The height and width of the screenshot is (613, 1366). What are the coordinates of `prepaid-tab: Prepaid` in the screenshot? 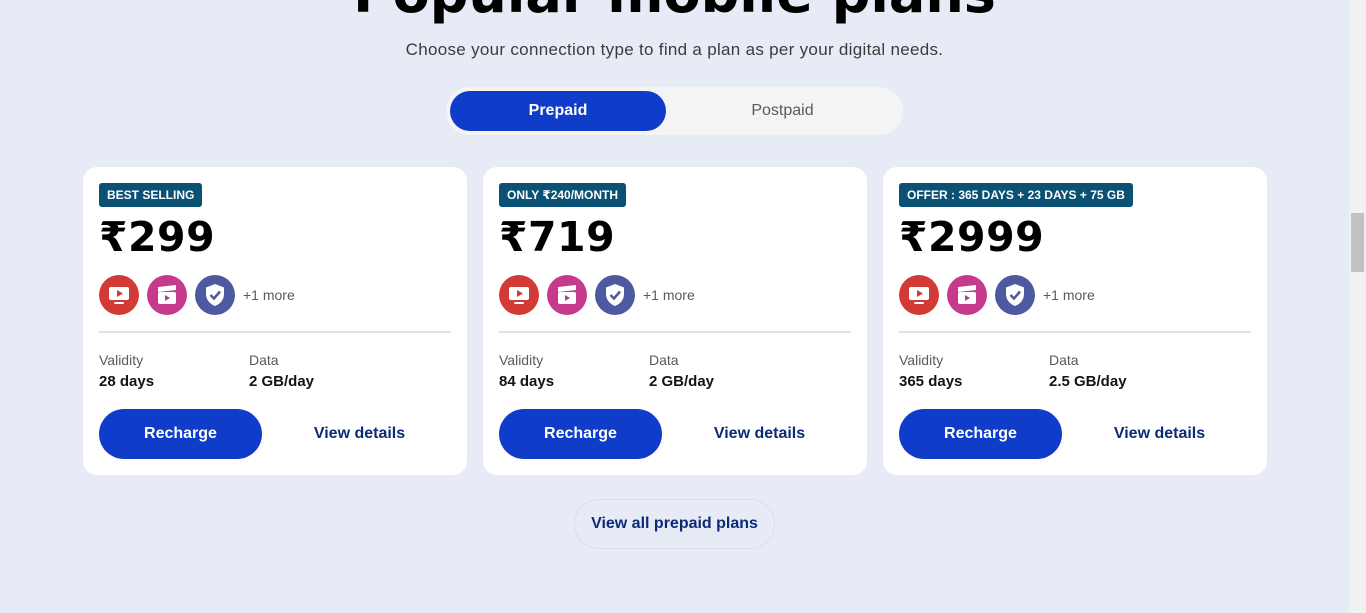 It's located at (558, 111).